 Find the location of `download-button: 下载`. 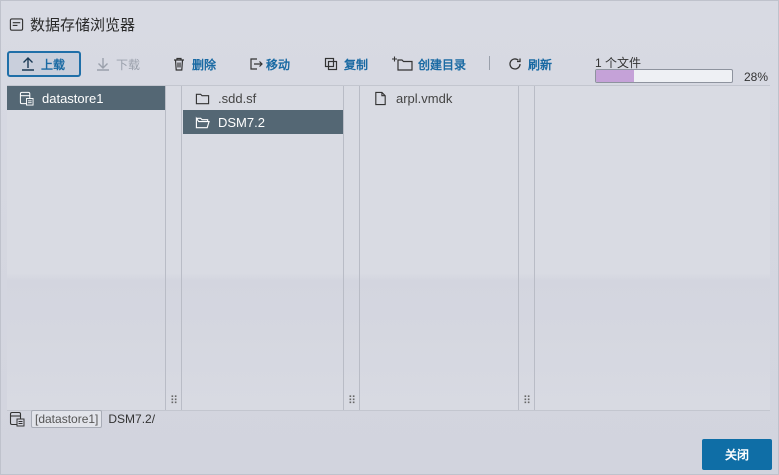

download-button: 下载 is located at coordinates (117, 64).